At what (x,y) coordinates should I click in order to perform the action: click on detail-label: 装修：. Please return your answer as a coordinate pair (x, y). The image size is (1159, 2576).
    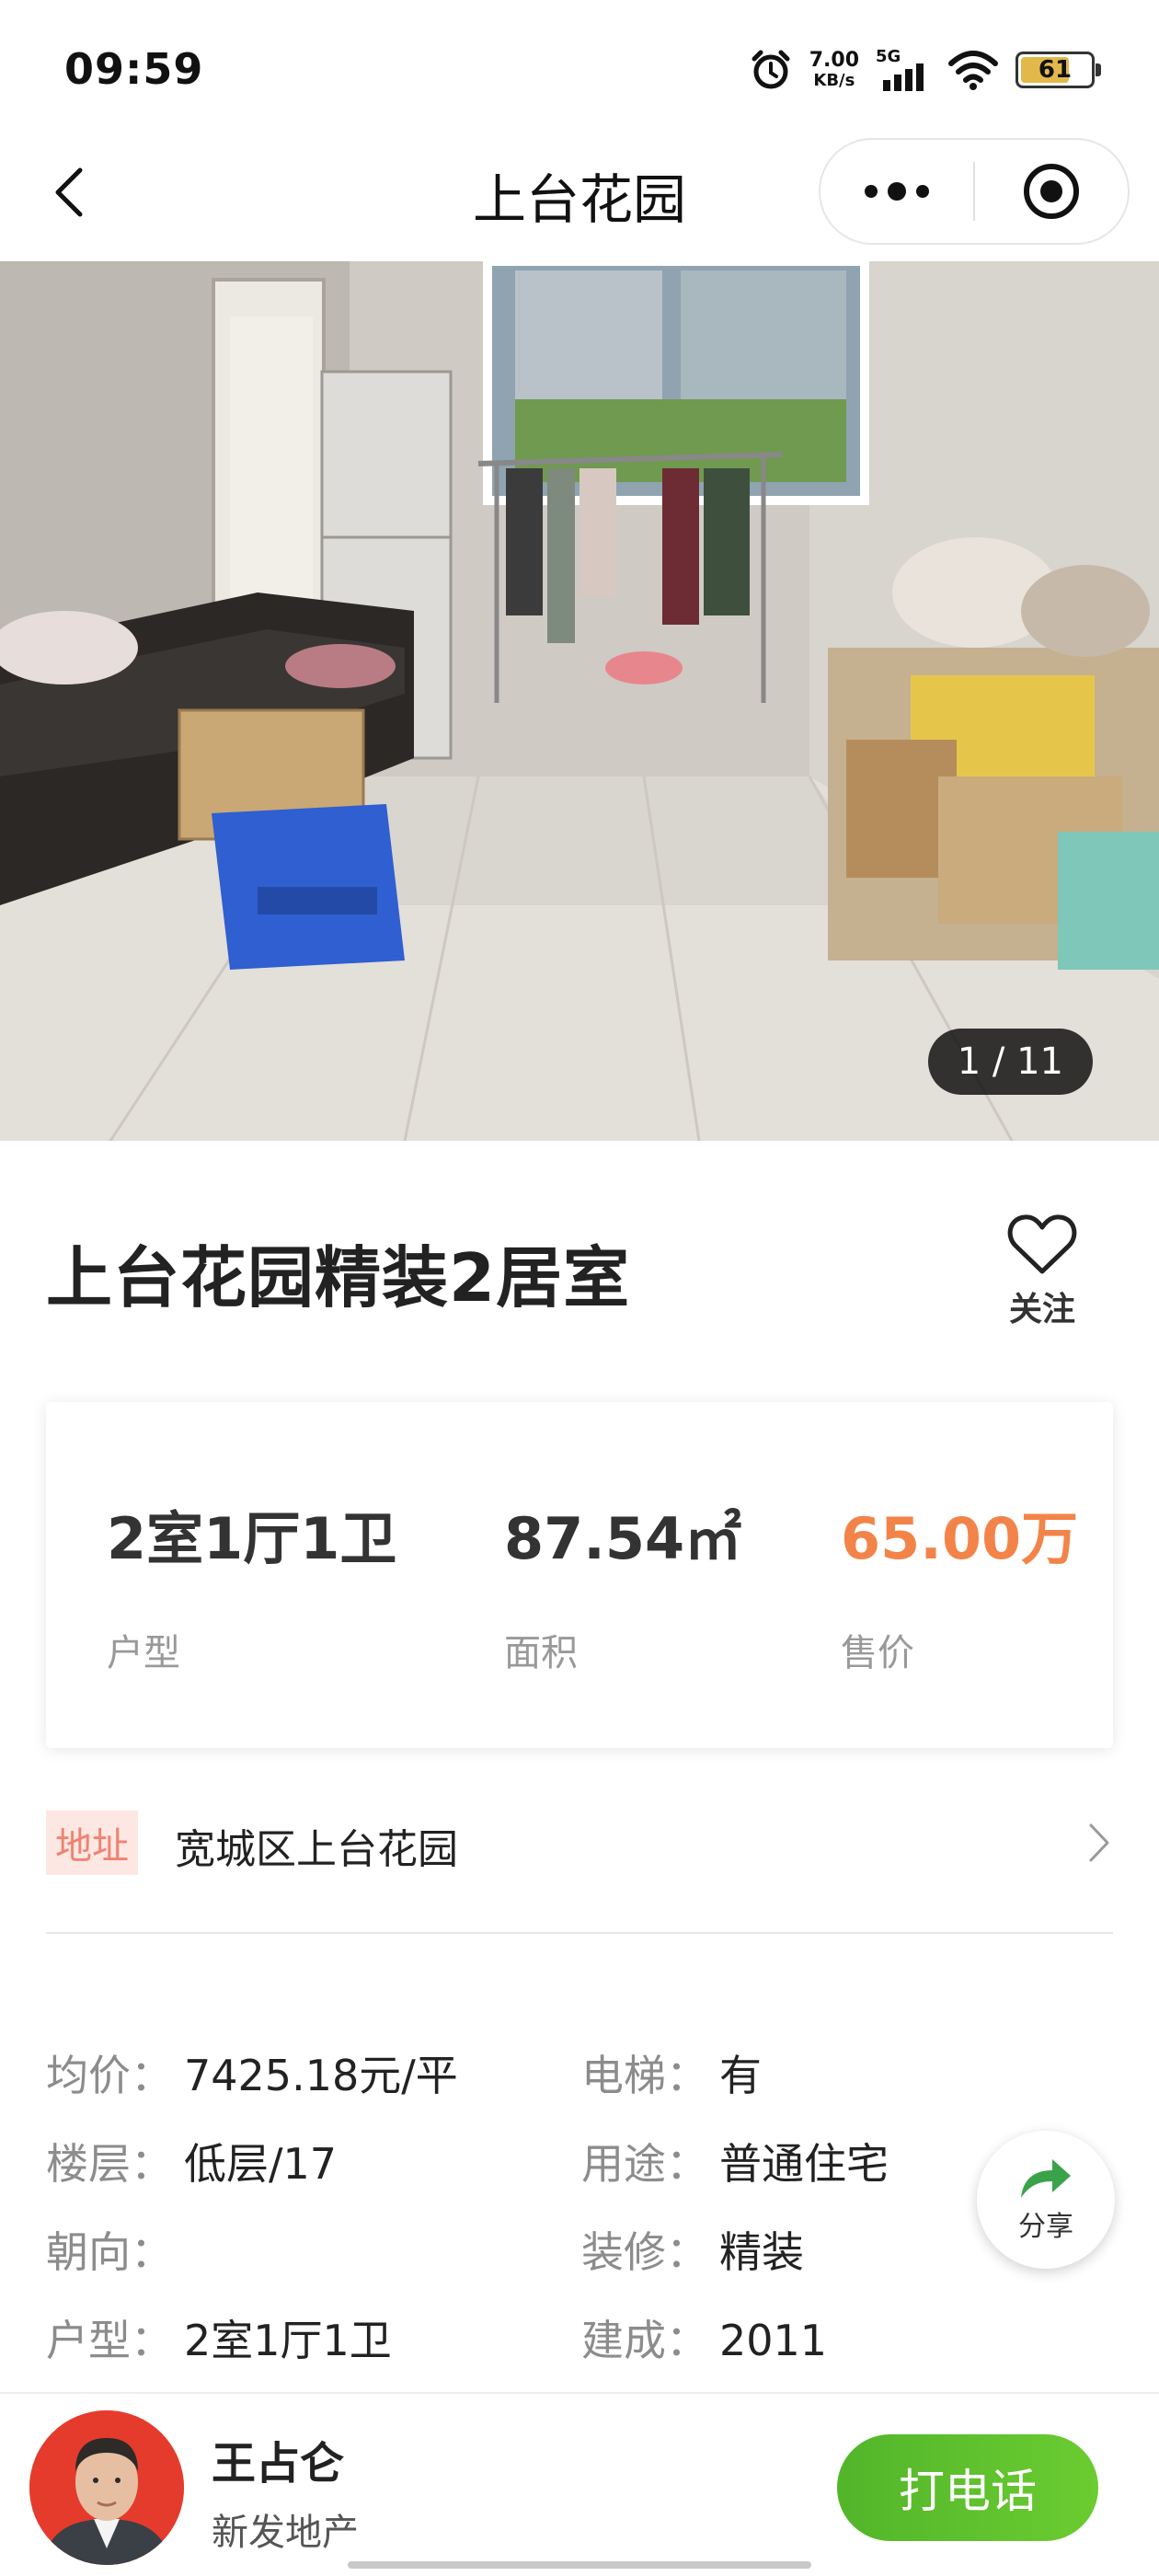
    Looking at the image, I should click on (644, 2252).